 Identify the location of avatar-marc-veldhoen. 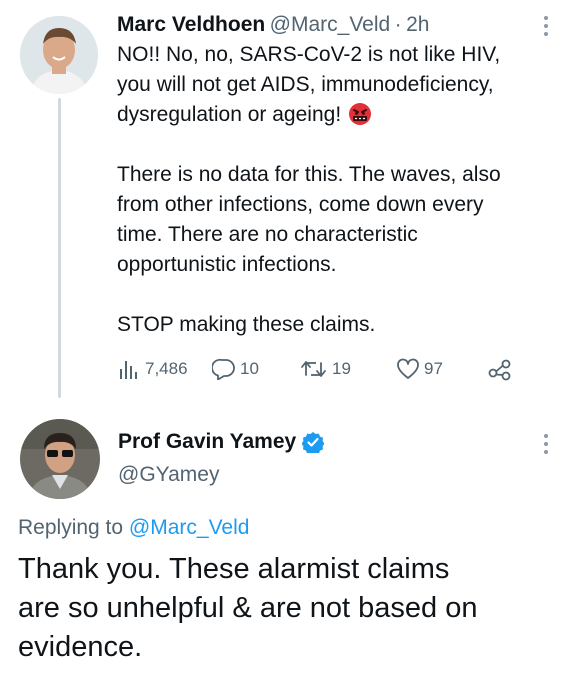
(59, 55).